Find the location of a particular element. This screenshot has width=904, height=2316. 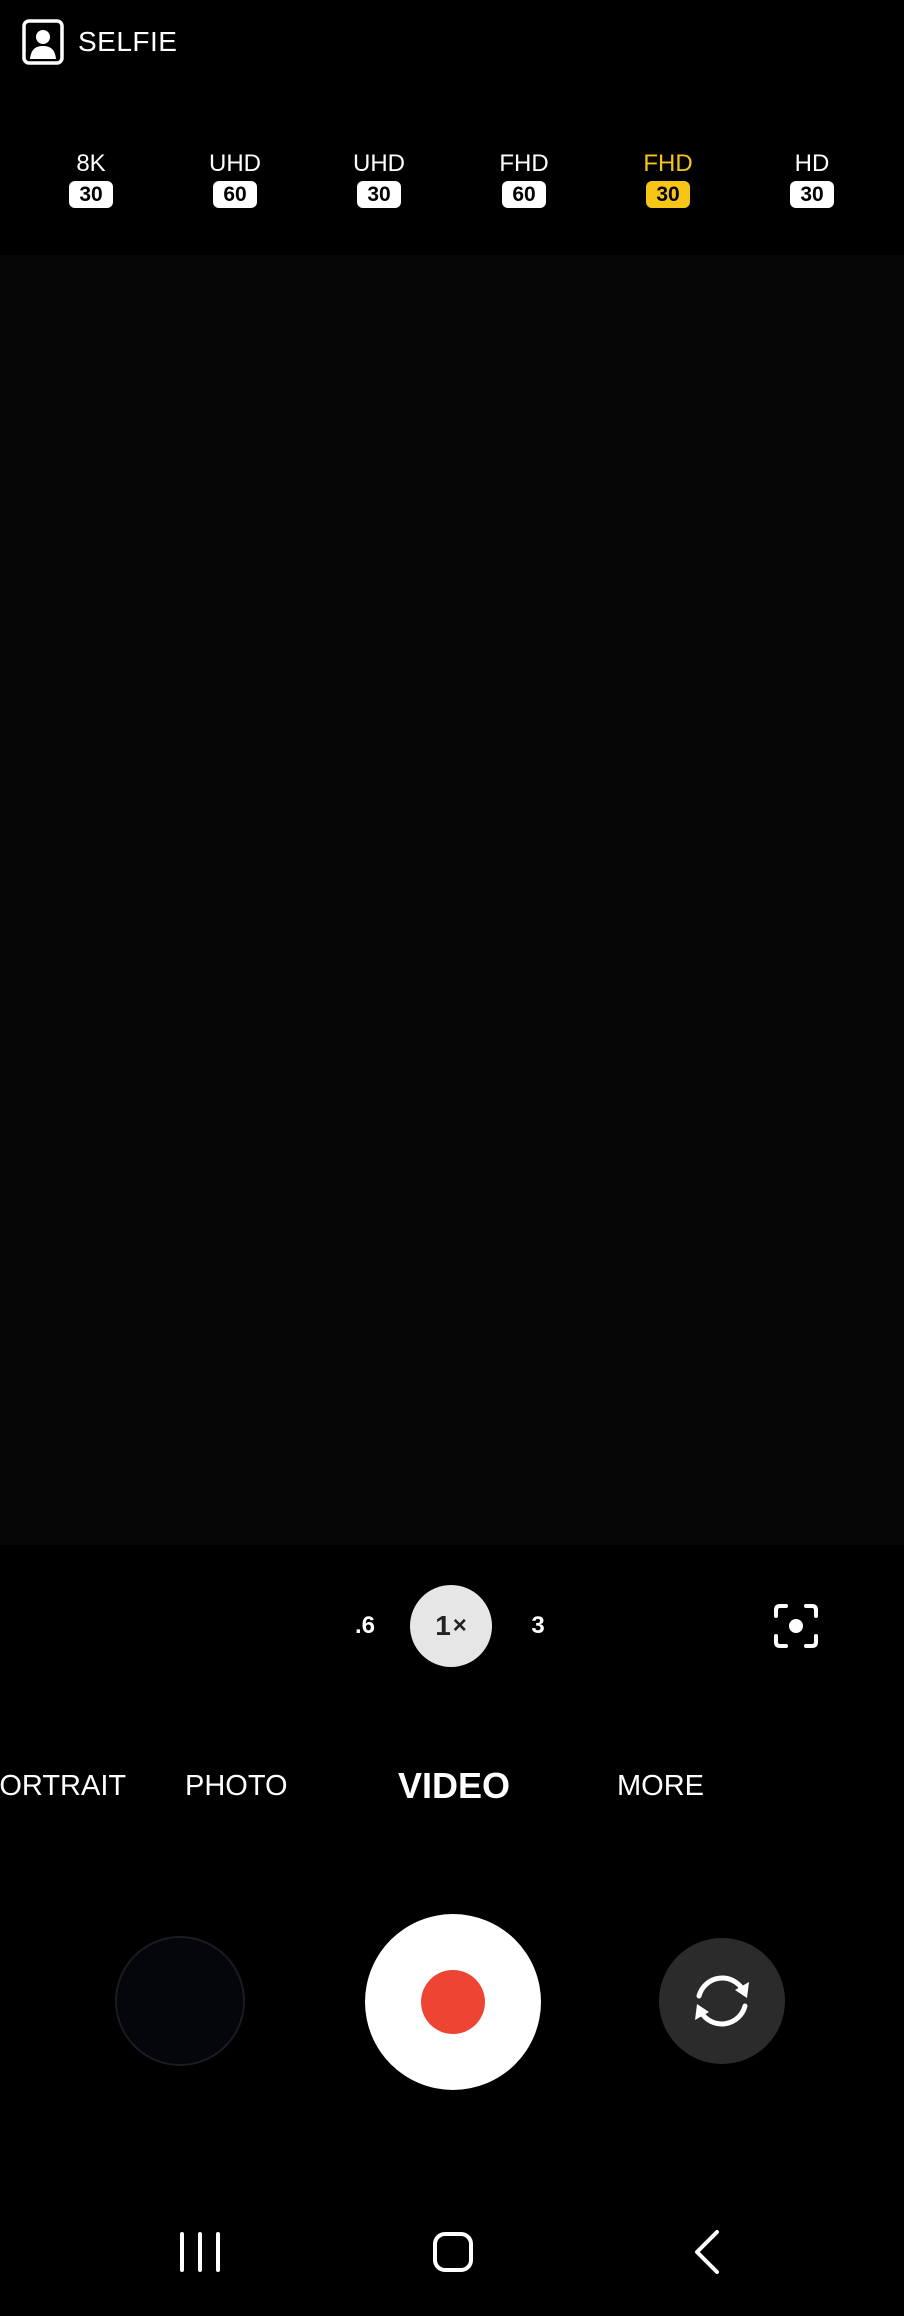

zoom-option-ultrawide: .6 is located at coordinates (365, 1626).